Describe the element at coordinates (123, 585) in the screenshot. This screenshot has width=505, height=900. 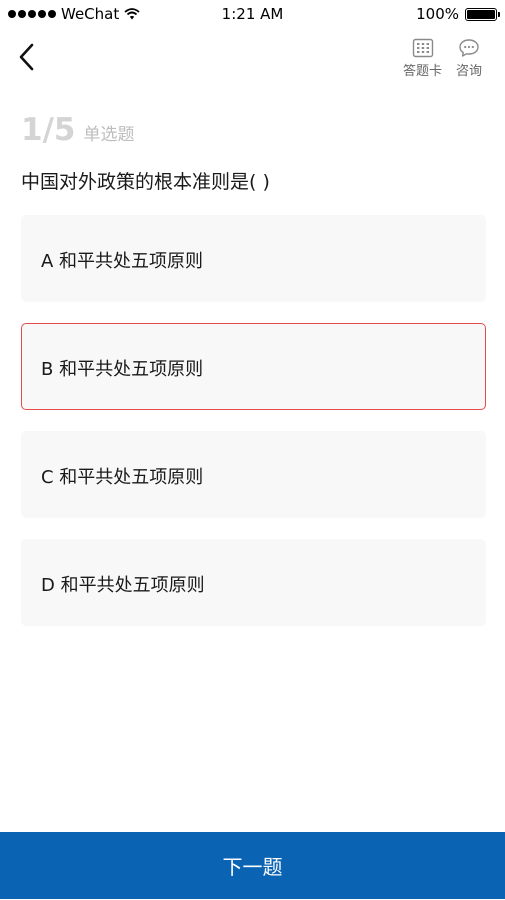
I see `option-label: D 和平共处五项原则` at that location.